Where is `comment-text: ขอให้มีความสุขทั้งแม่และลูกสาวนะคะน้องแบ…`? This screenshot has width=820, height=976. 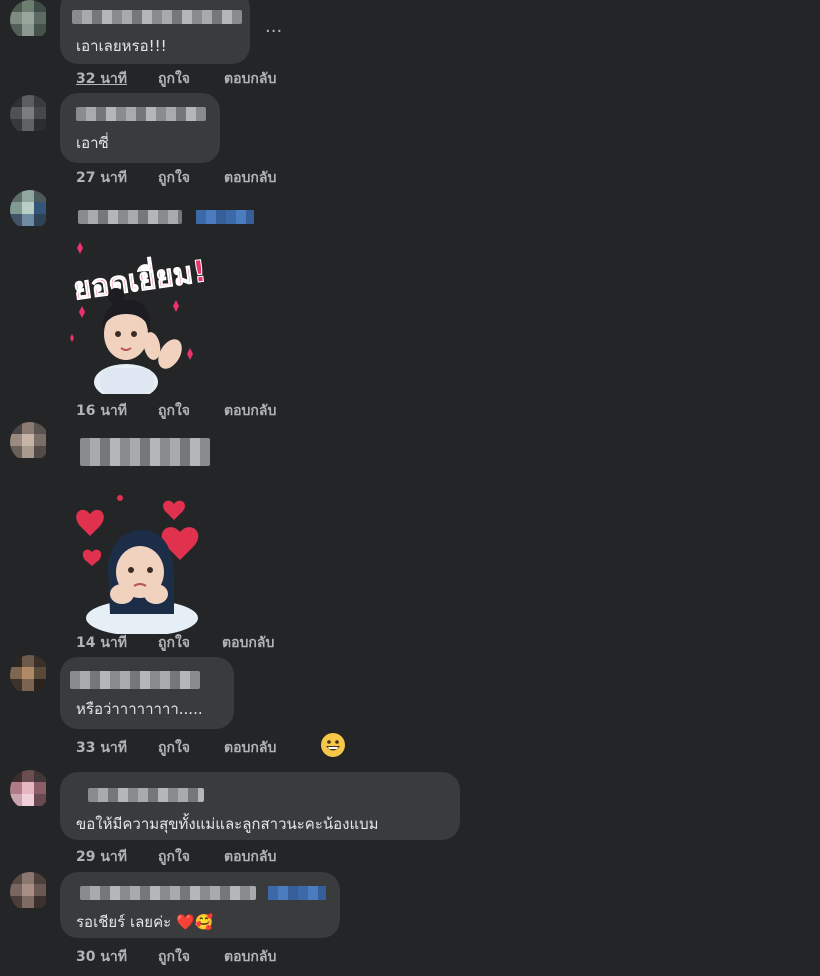 comment-text: ขอให้มีความสุขทั้งแม่และลูกสาวนะคะน้องแบ… is located at coordinates (227, 824).